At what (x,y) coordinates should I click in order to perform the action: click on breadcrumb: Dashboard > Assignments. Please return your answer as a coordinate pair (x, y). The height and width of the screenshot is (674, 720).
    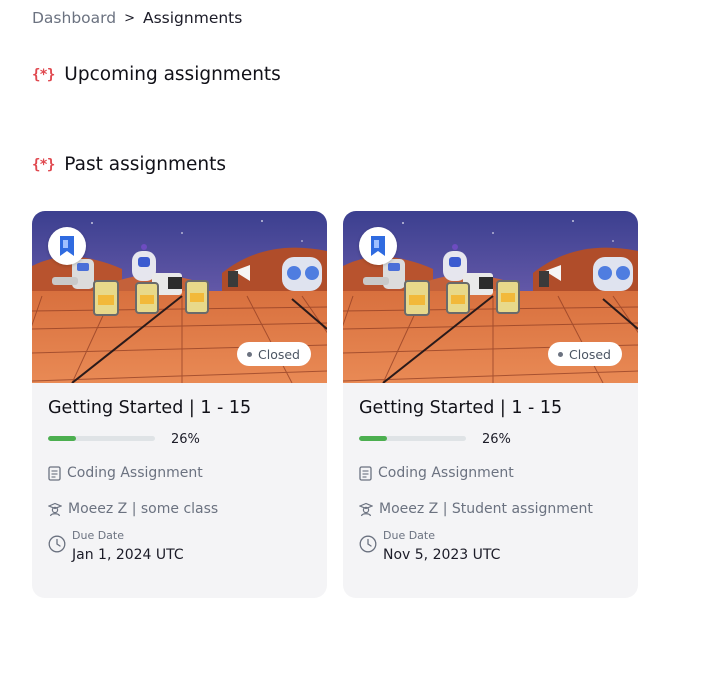
    Looking at the image, I should click on (137, 18).